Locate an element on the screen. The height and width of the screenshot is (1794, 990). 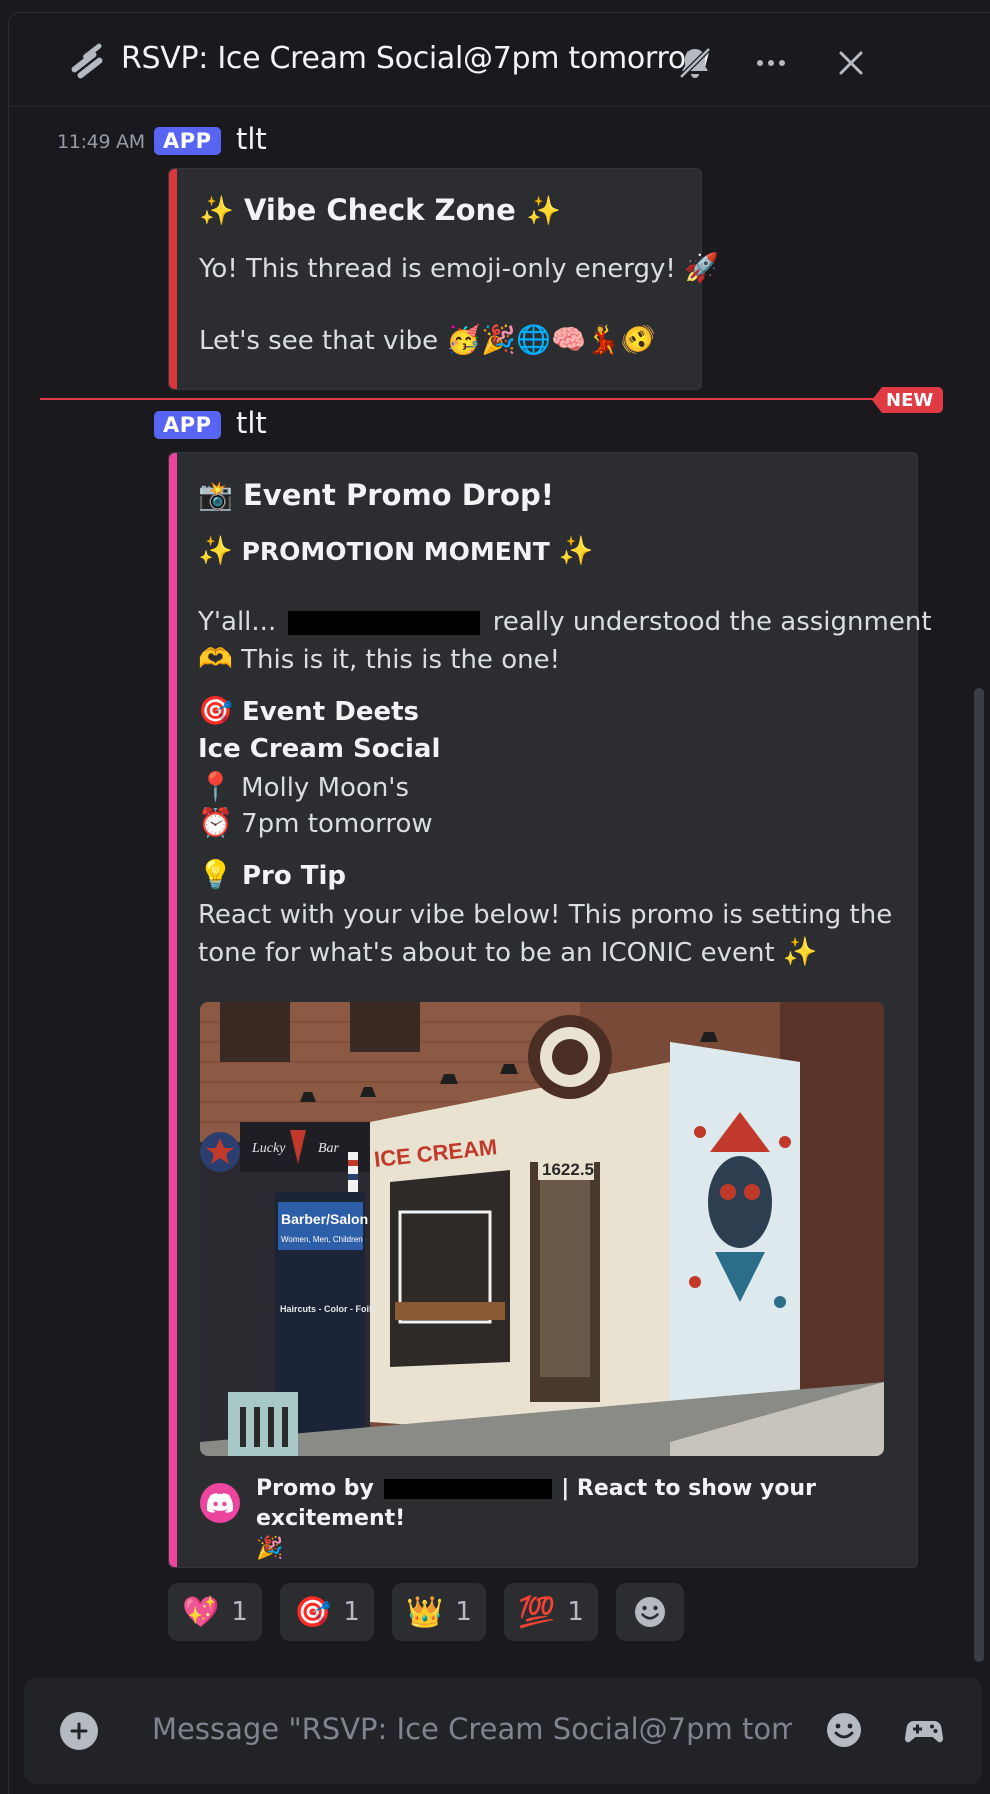
scrollbar is located at coordinates (979, 1175).